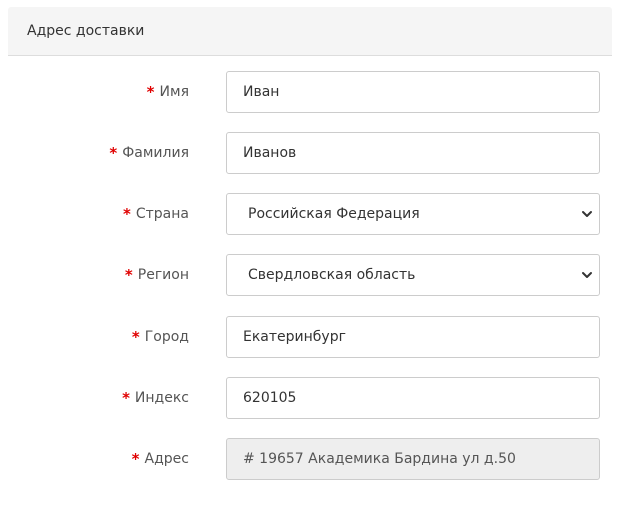 The image size is (628, 513). I want to click on address-row: * Адрес, so click(310, 459).